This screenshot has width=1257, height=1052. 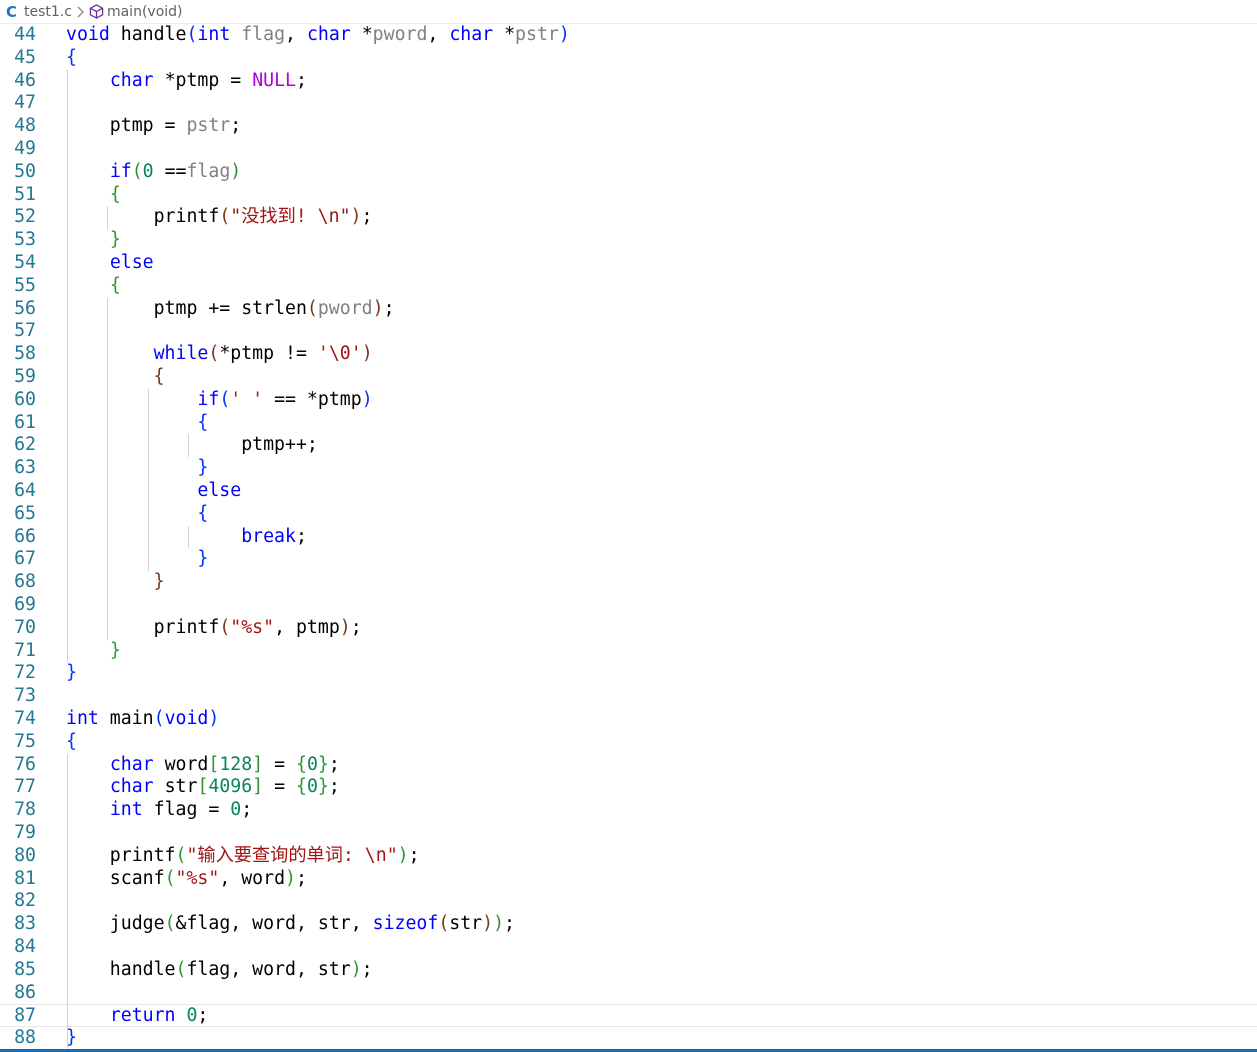 I want to click on code-text: char word[128] = {0};, so click(x=203, y=765).